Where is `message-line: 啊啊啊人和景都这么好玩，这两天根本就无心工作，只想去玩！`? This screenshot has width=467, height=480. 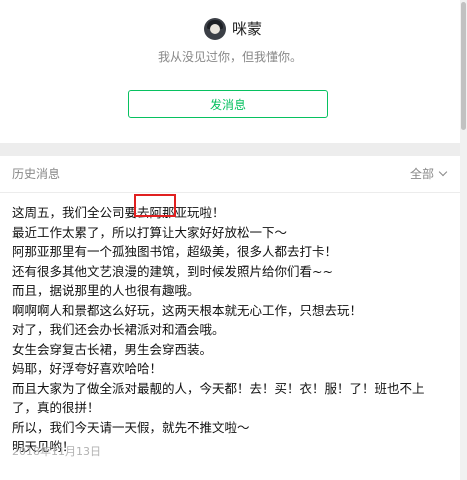 message-line: 啊啊啊人和景都这么好玩，这两天根本就无心工作，只想去玩！ is located at coordinates (187, 310).